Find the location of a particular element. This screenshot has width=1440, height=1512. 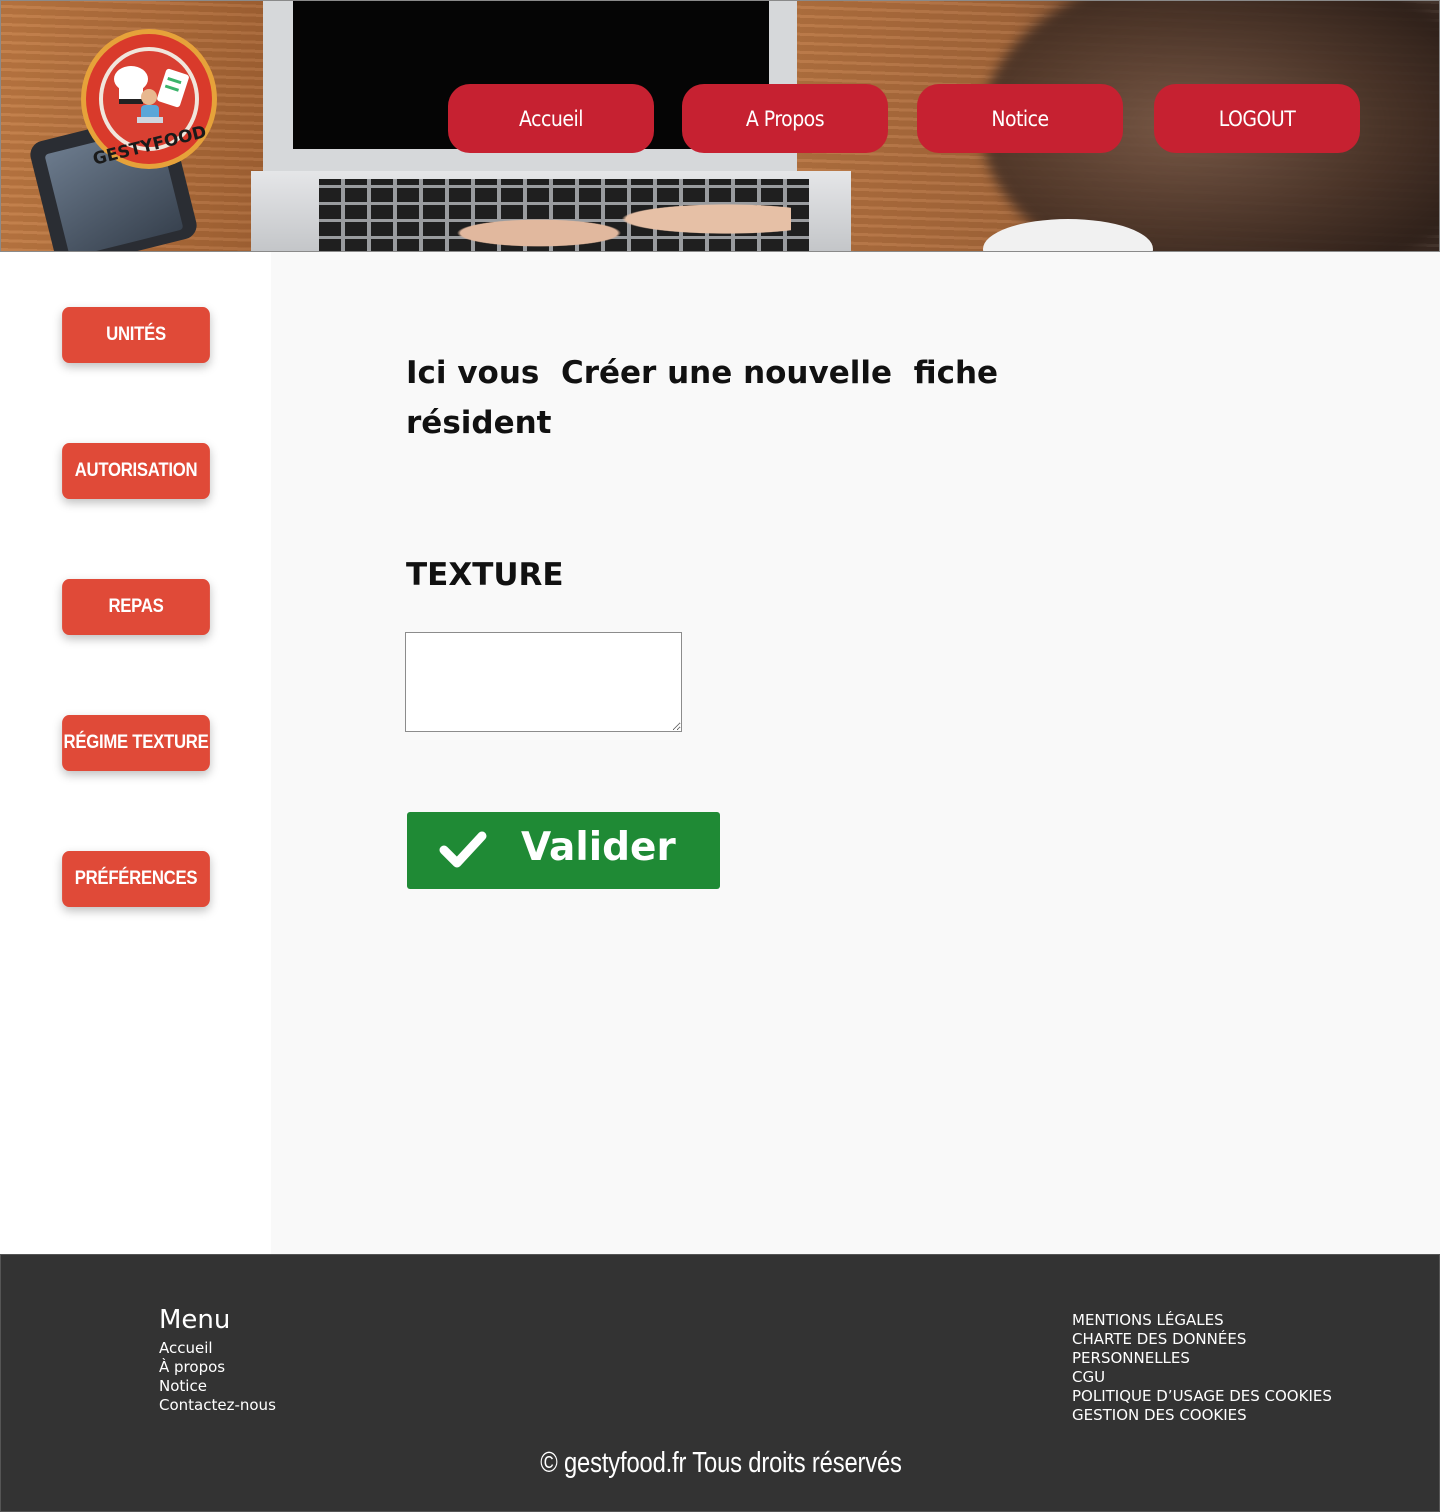

legal-link-personnelles: PERSONNELLES is located at coordinates (1202, 1358).